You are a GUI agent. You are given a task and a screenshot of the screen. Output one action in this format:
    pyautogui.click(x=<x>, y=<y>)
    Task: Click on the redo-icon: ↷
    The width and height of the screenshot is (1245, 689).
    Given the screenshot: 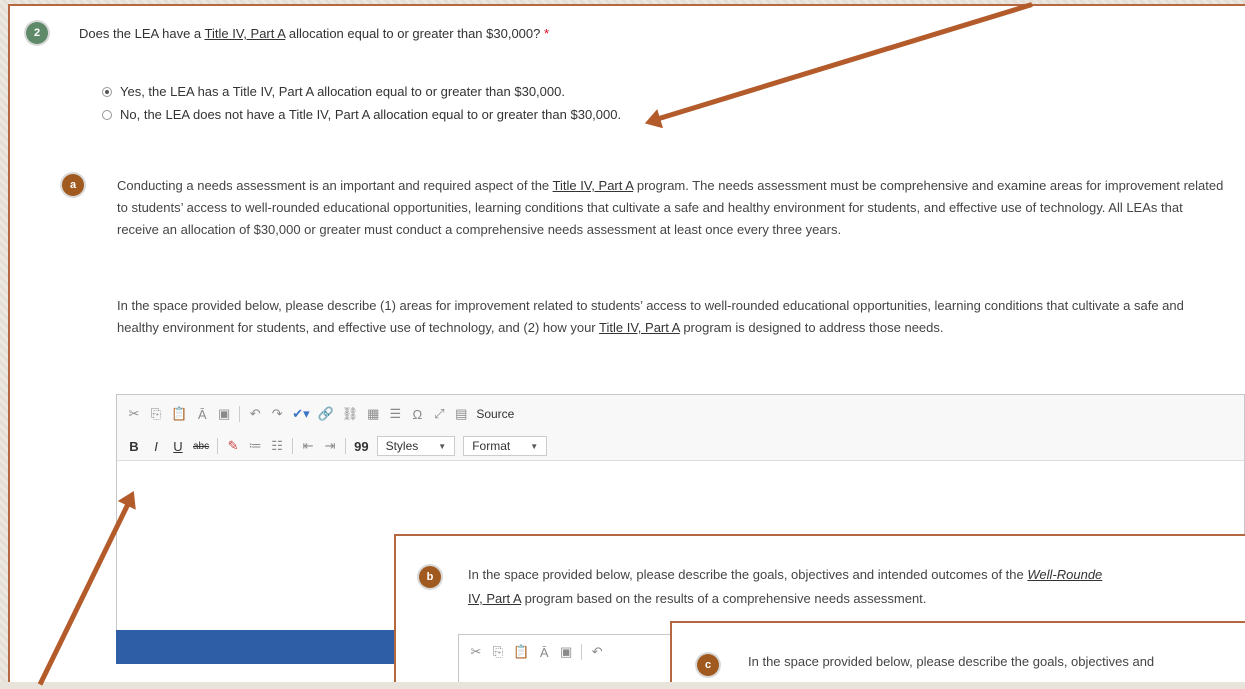 What is the action you would take?
    pyautogui.click(x=277, y=414)
    